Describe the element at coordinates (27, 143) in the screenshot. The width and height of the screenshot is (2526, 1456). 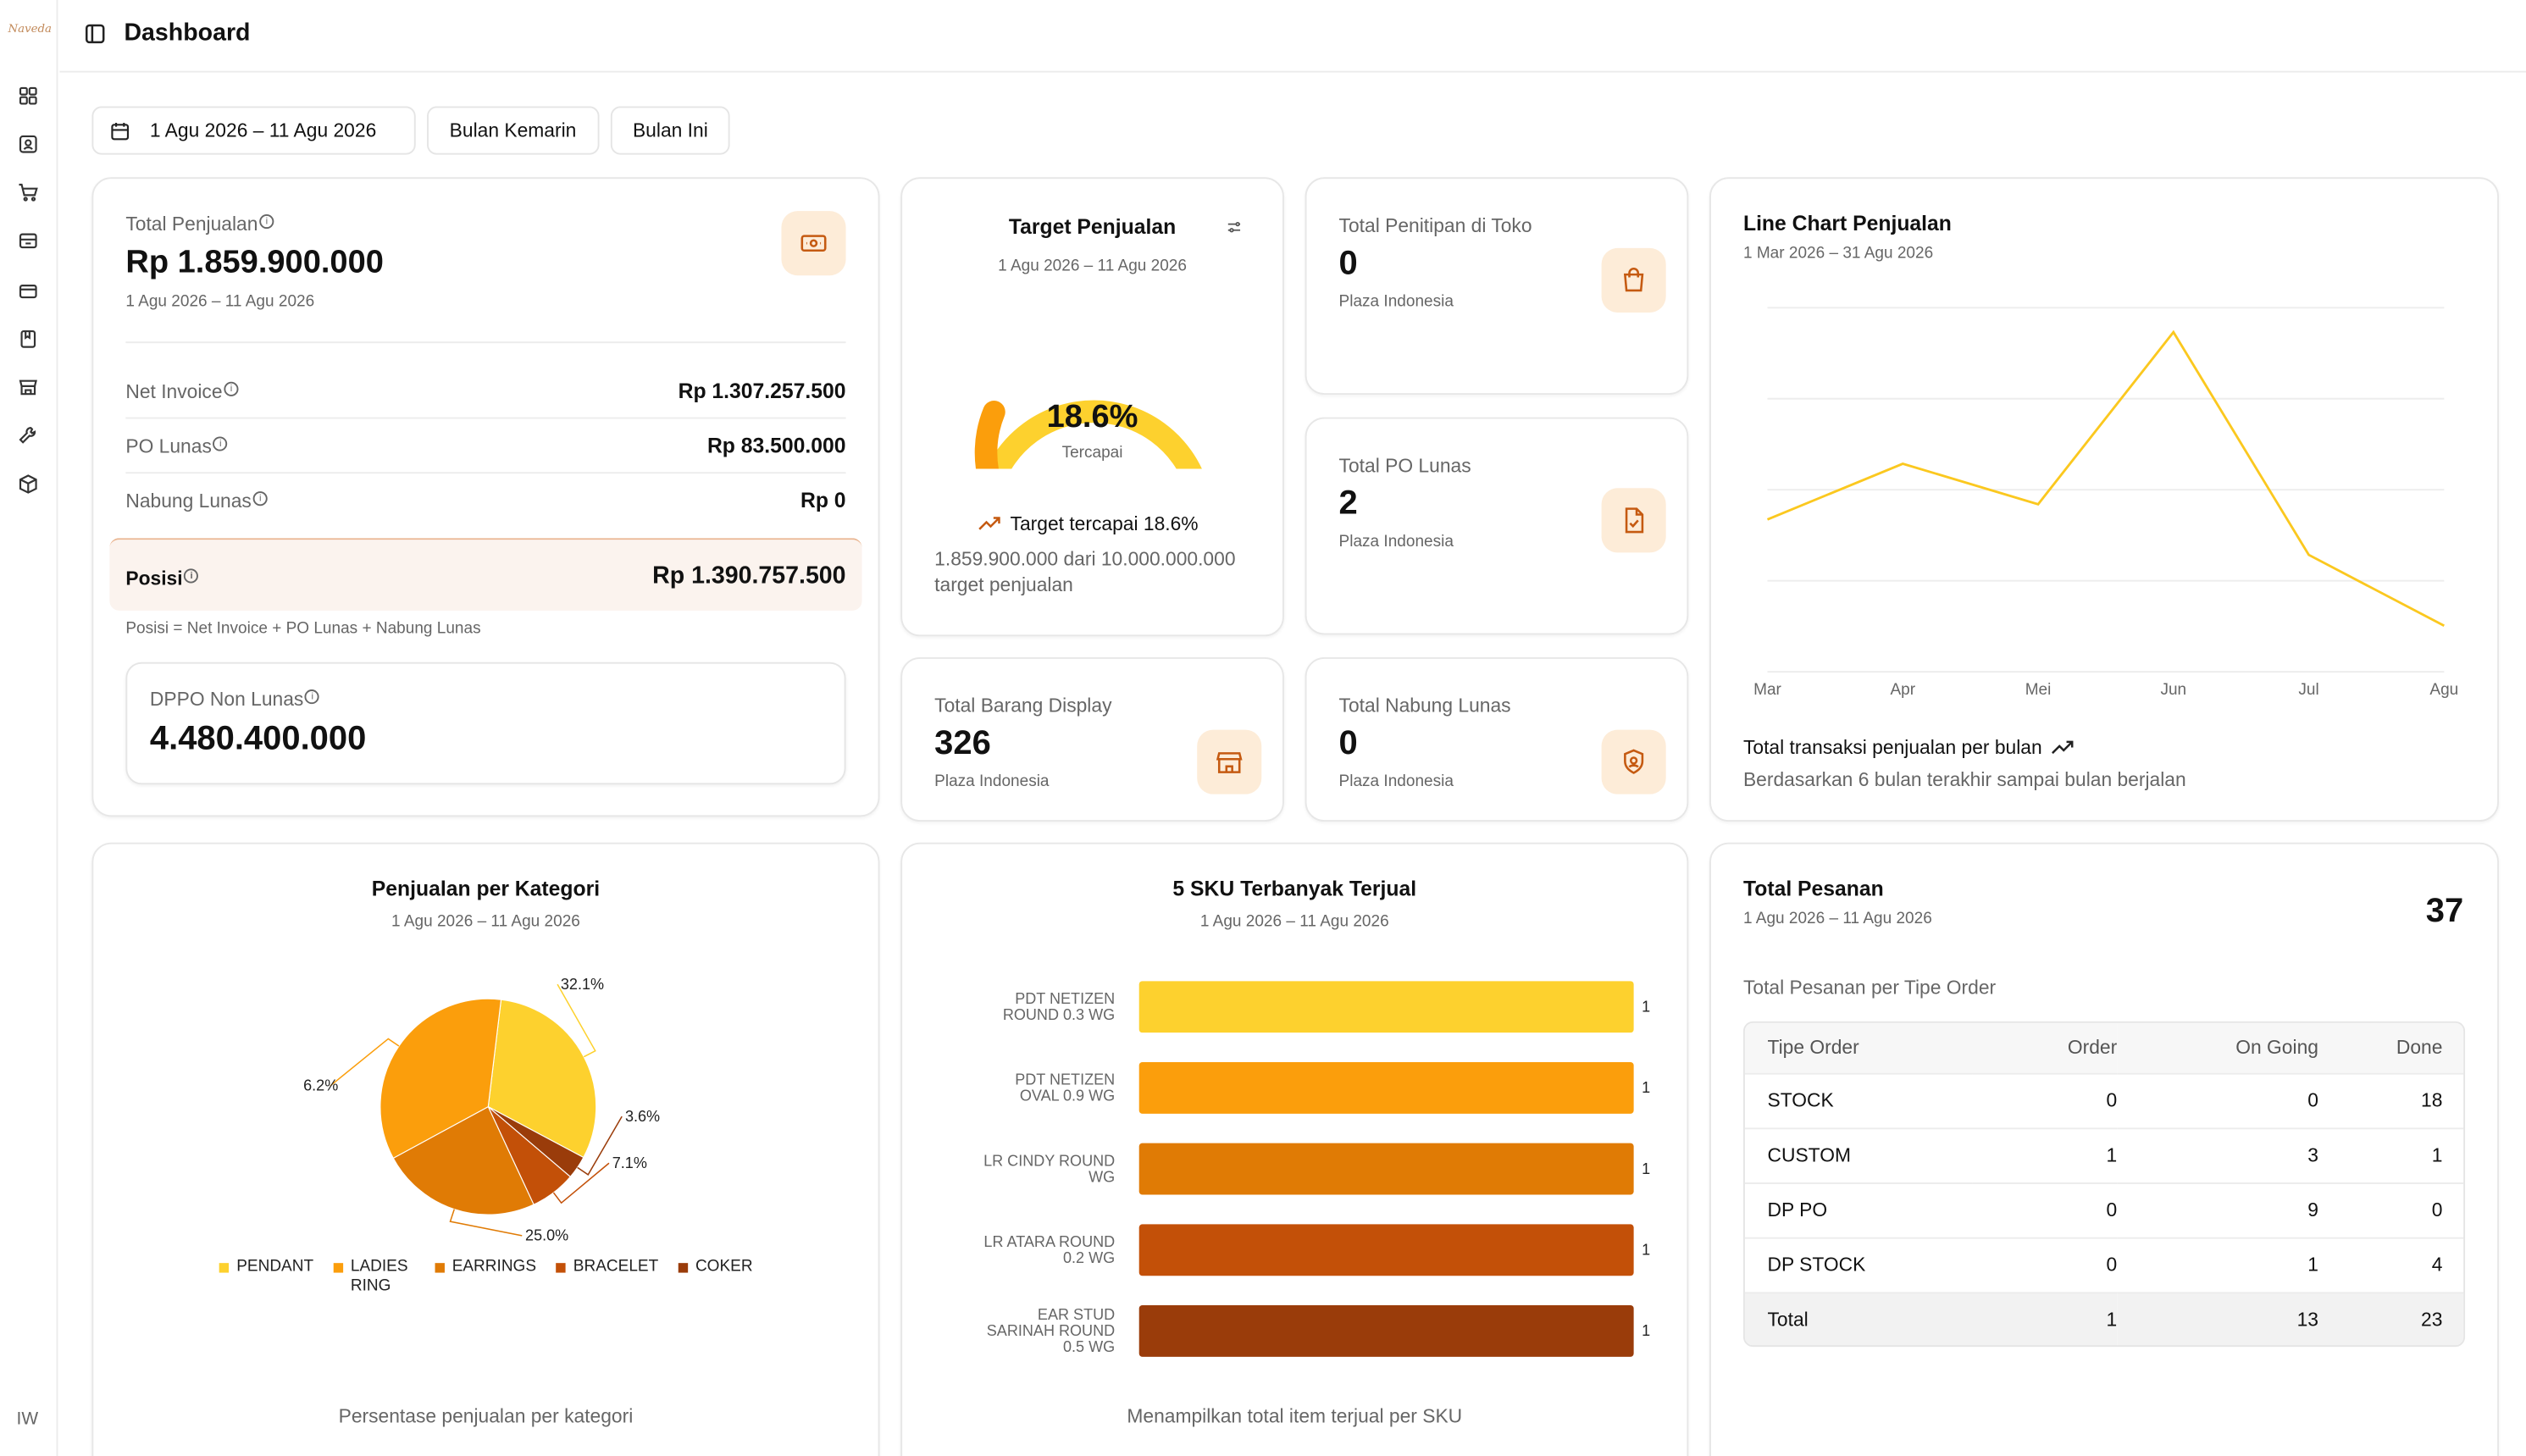
I see `user-card-icon` at that location.